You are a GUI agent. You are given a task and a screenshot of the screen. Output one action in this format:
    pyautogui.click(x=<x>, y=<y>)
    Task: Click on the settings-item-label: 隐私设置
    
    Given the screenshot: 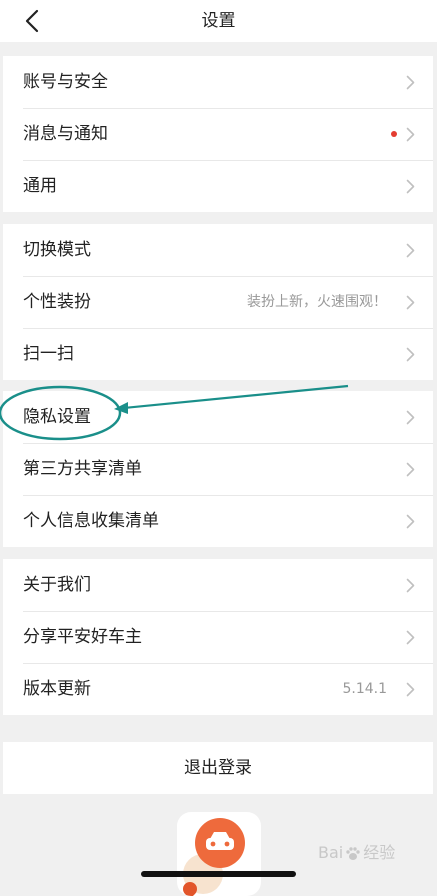 What is the action you would take?
    pyautogui.click(x=57, y=417)
    